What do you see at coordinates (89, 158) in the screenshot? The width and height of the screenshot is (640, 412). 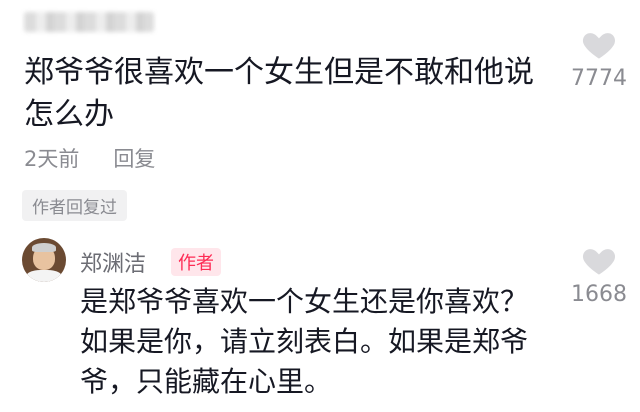 I see `comment-meta: 2天前 回复` at bounding box center [89, 158].